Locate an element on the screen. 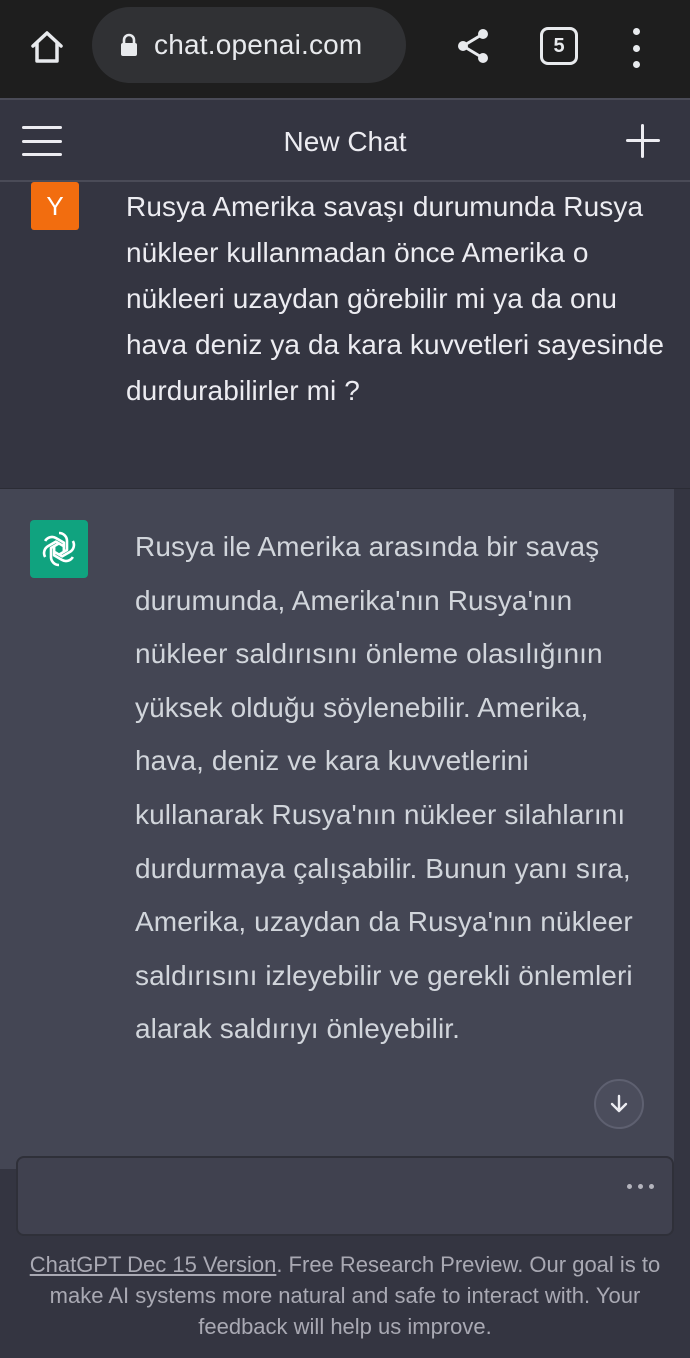 The width and height of the screenshot is (690, 1358). chat-header: New Chat is located at coordinates (345, 140).